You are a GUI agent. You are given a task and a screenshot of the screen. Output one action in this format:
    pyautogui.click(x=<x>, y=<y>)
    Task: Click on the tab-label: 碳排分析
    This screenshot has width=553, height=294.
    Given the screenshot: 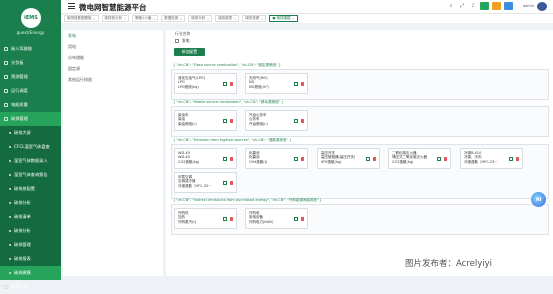 What is the action you would take?
    pyautogui.click(x=198, y=18)
    